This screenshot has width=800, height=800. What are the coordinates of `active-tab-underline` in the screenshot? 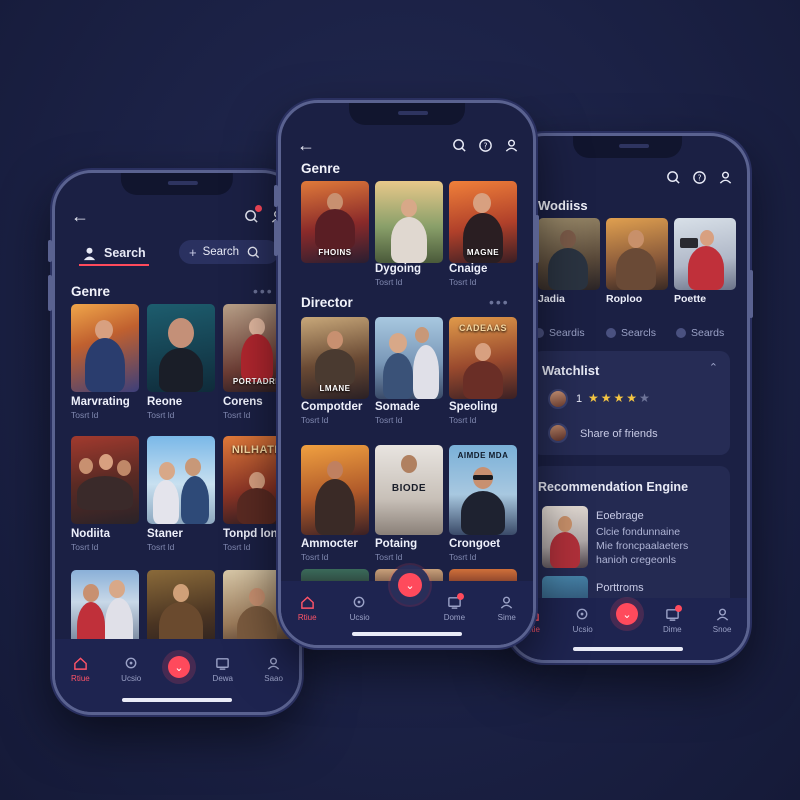 It's located at (114, 265).